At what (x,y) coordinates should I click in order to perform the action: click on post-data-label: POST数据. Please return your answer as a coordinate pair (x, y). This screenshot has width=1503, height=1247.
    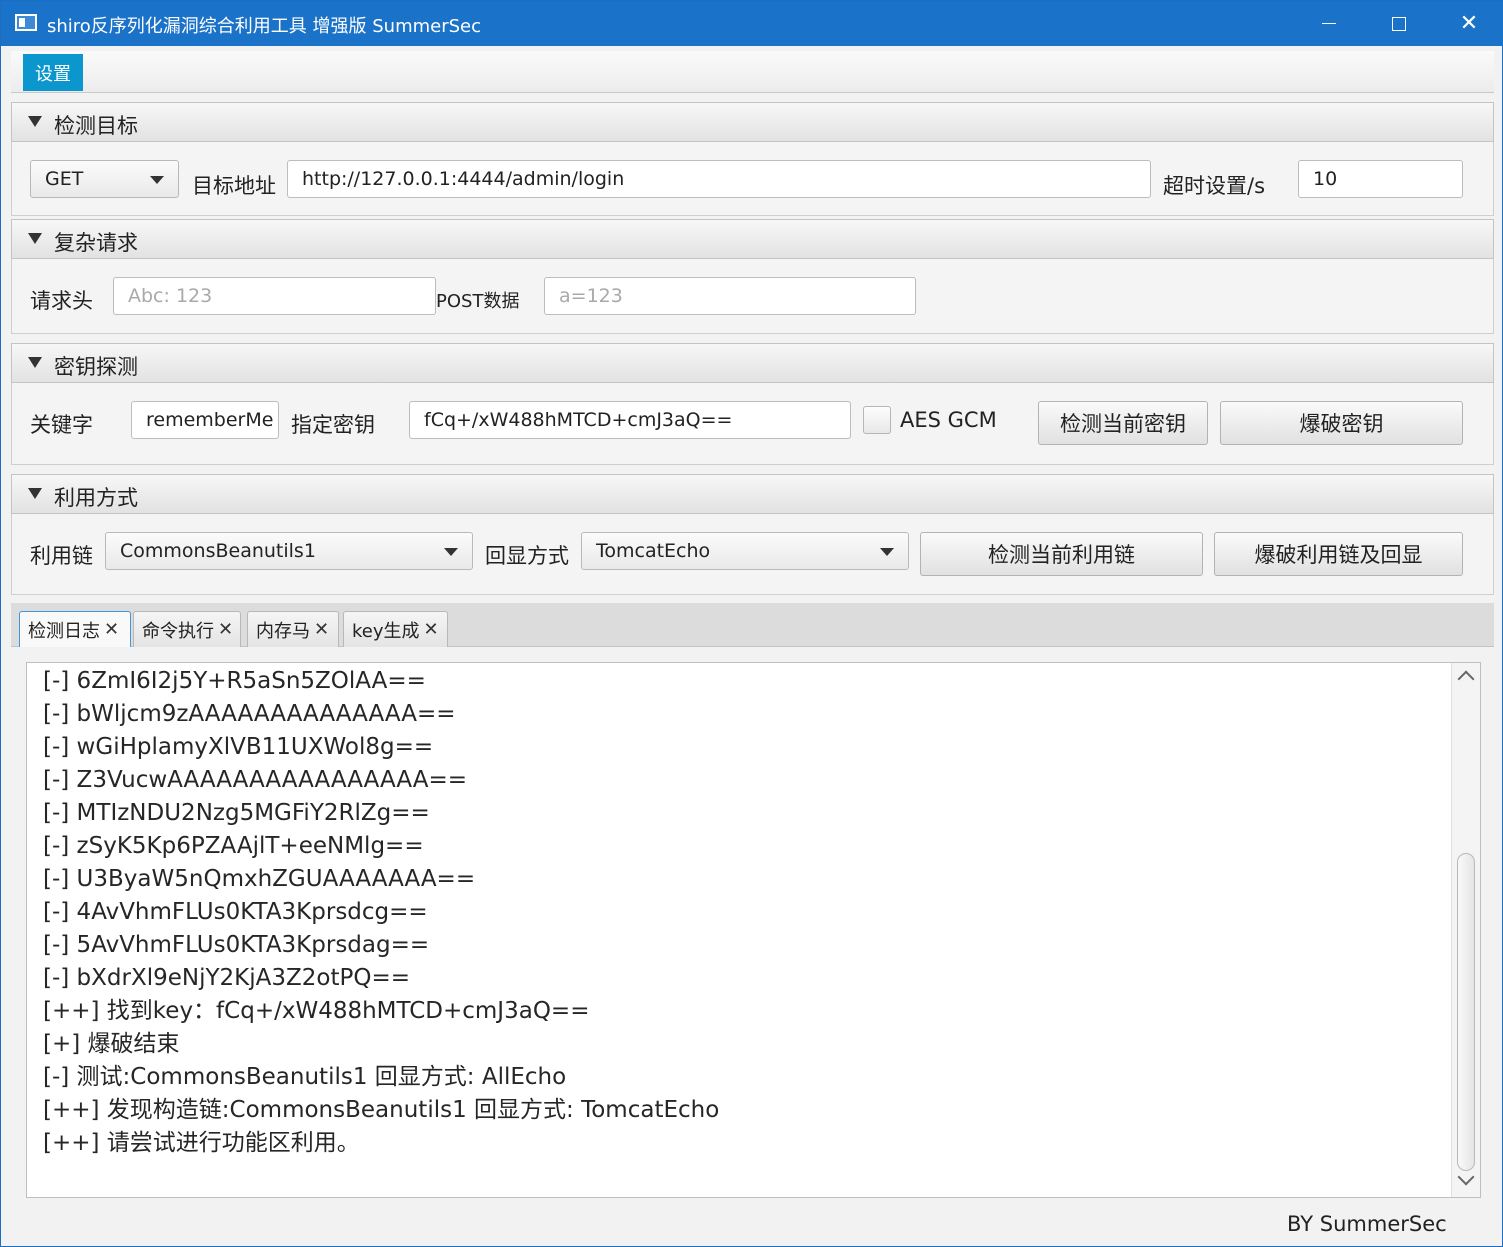
    Looking at the image, I should click on (478, 301).